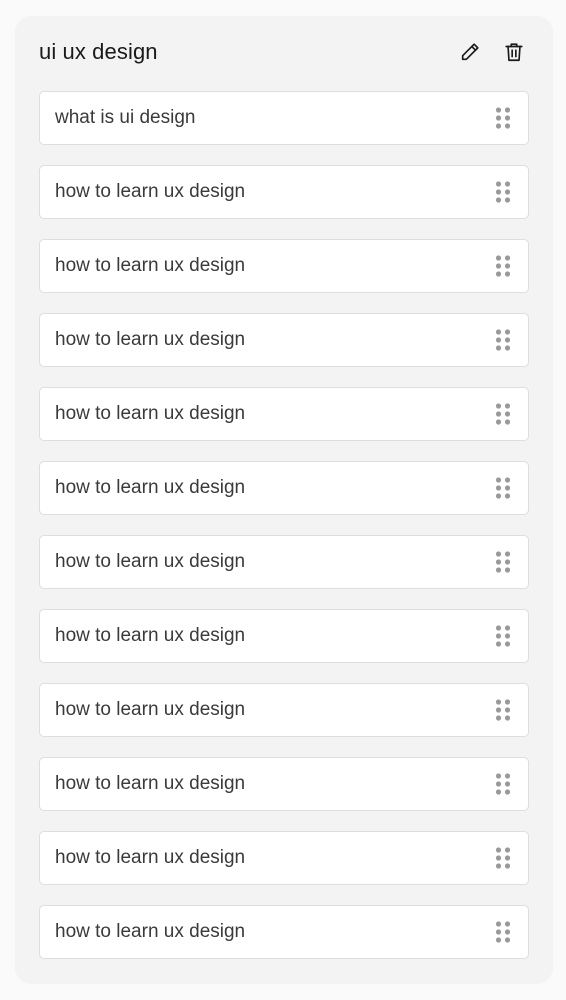 The image size is (566, 1000). What do you see at coordinates (125, 117) in the screenshot?
I see `list-item-label: what is ui design` at bounding box center [125, 117].